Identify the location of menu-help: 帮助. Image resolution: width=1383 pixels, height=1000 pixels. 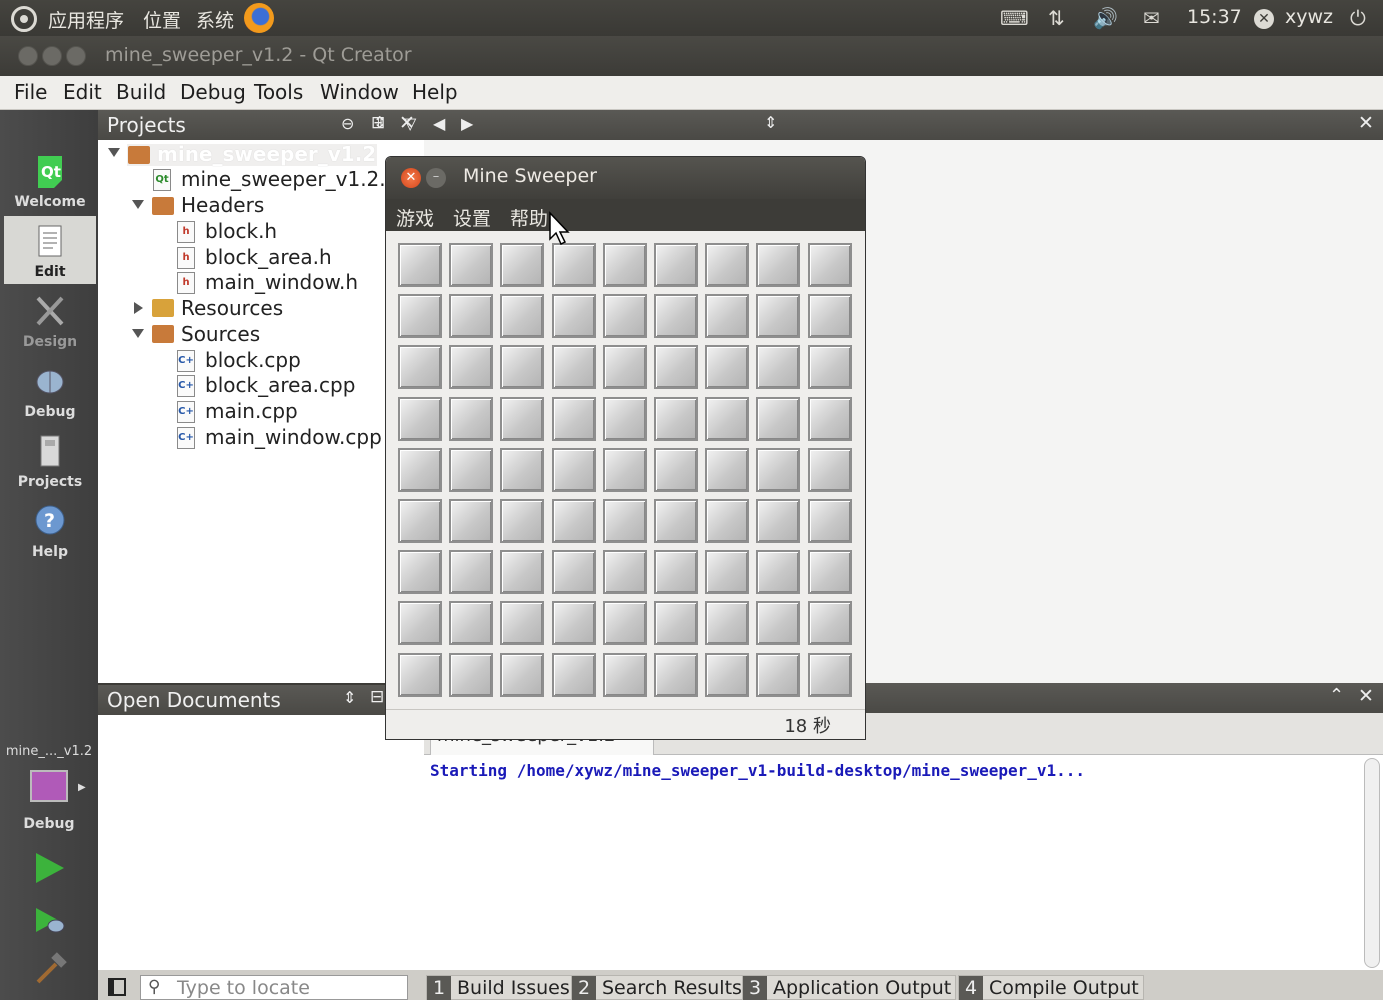
(529, 217).